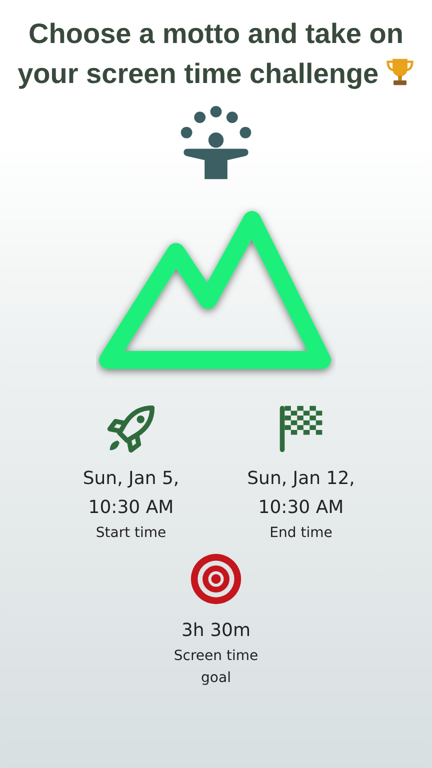  Describe the element at coordinates (216, 143) in the screenshot. I see `juggler-icon` at that location.